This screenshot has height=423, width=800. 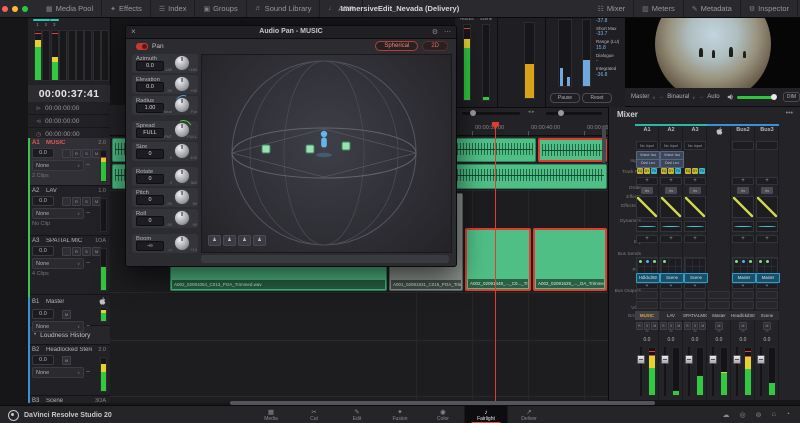 I want to click on toolbar-button-mixer: ☷ Mixer, so click(x=612, y=8).